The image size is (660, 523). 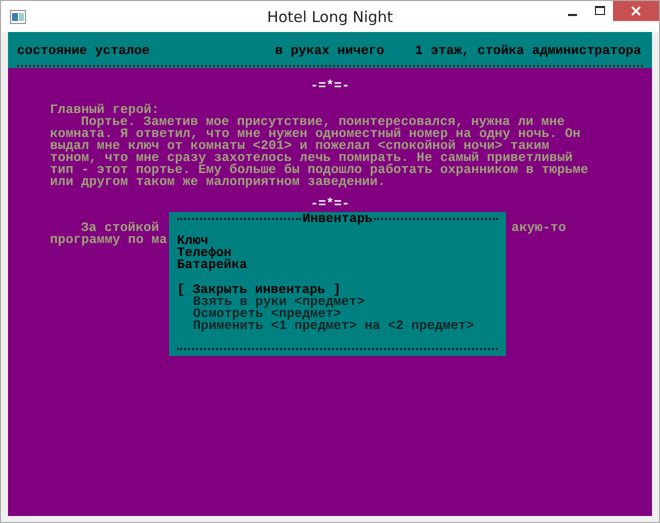 I want to click on speaker-label: Главный герой:, so click(x=105, y=110).